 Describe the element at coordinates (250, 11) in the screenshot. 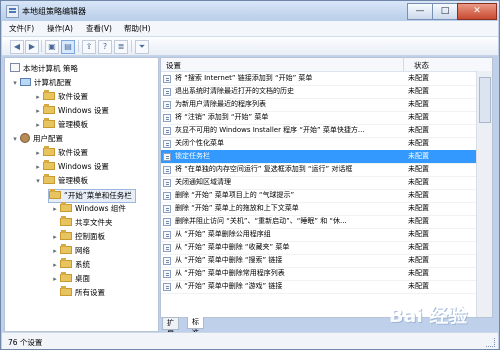

I see `title-bar: 本地组策略编辑器 — □ ✕` at that location.